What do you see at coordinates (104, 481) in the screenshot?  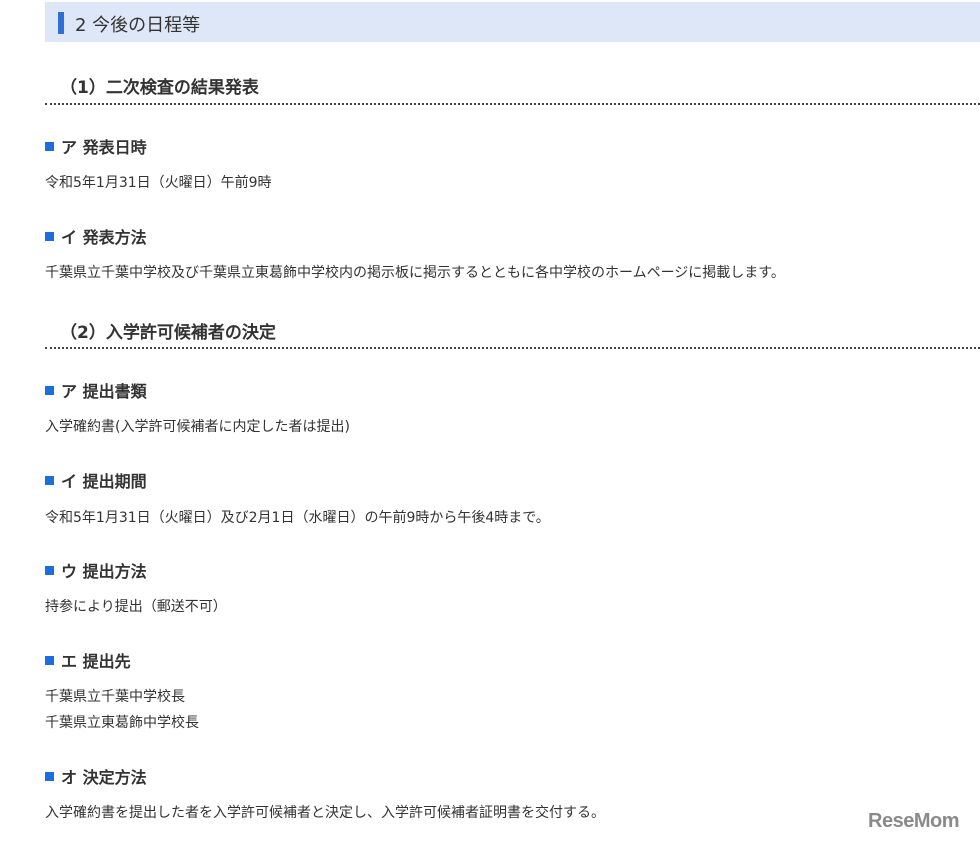 I see `item-heading-text: イ 提出期間` at bounding box center [104, 481].